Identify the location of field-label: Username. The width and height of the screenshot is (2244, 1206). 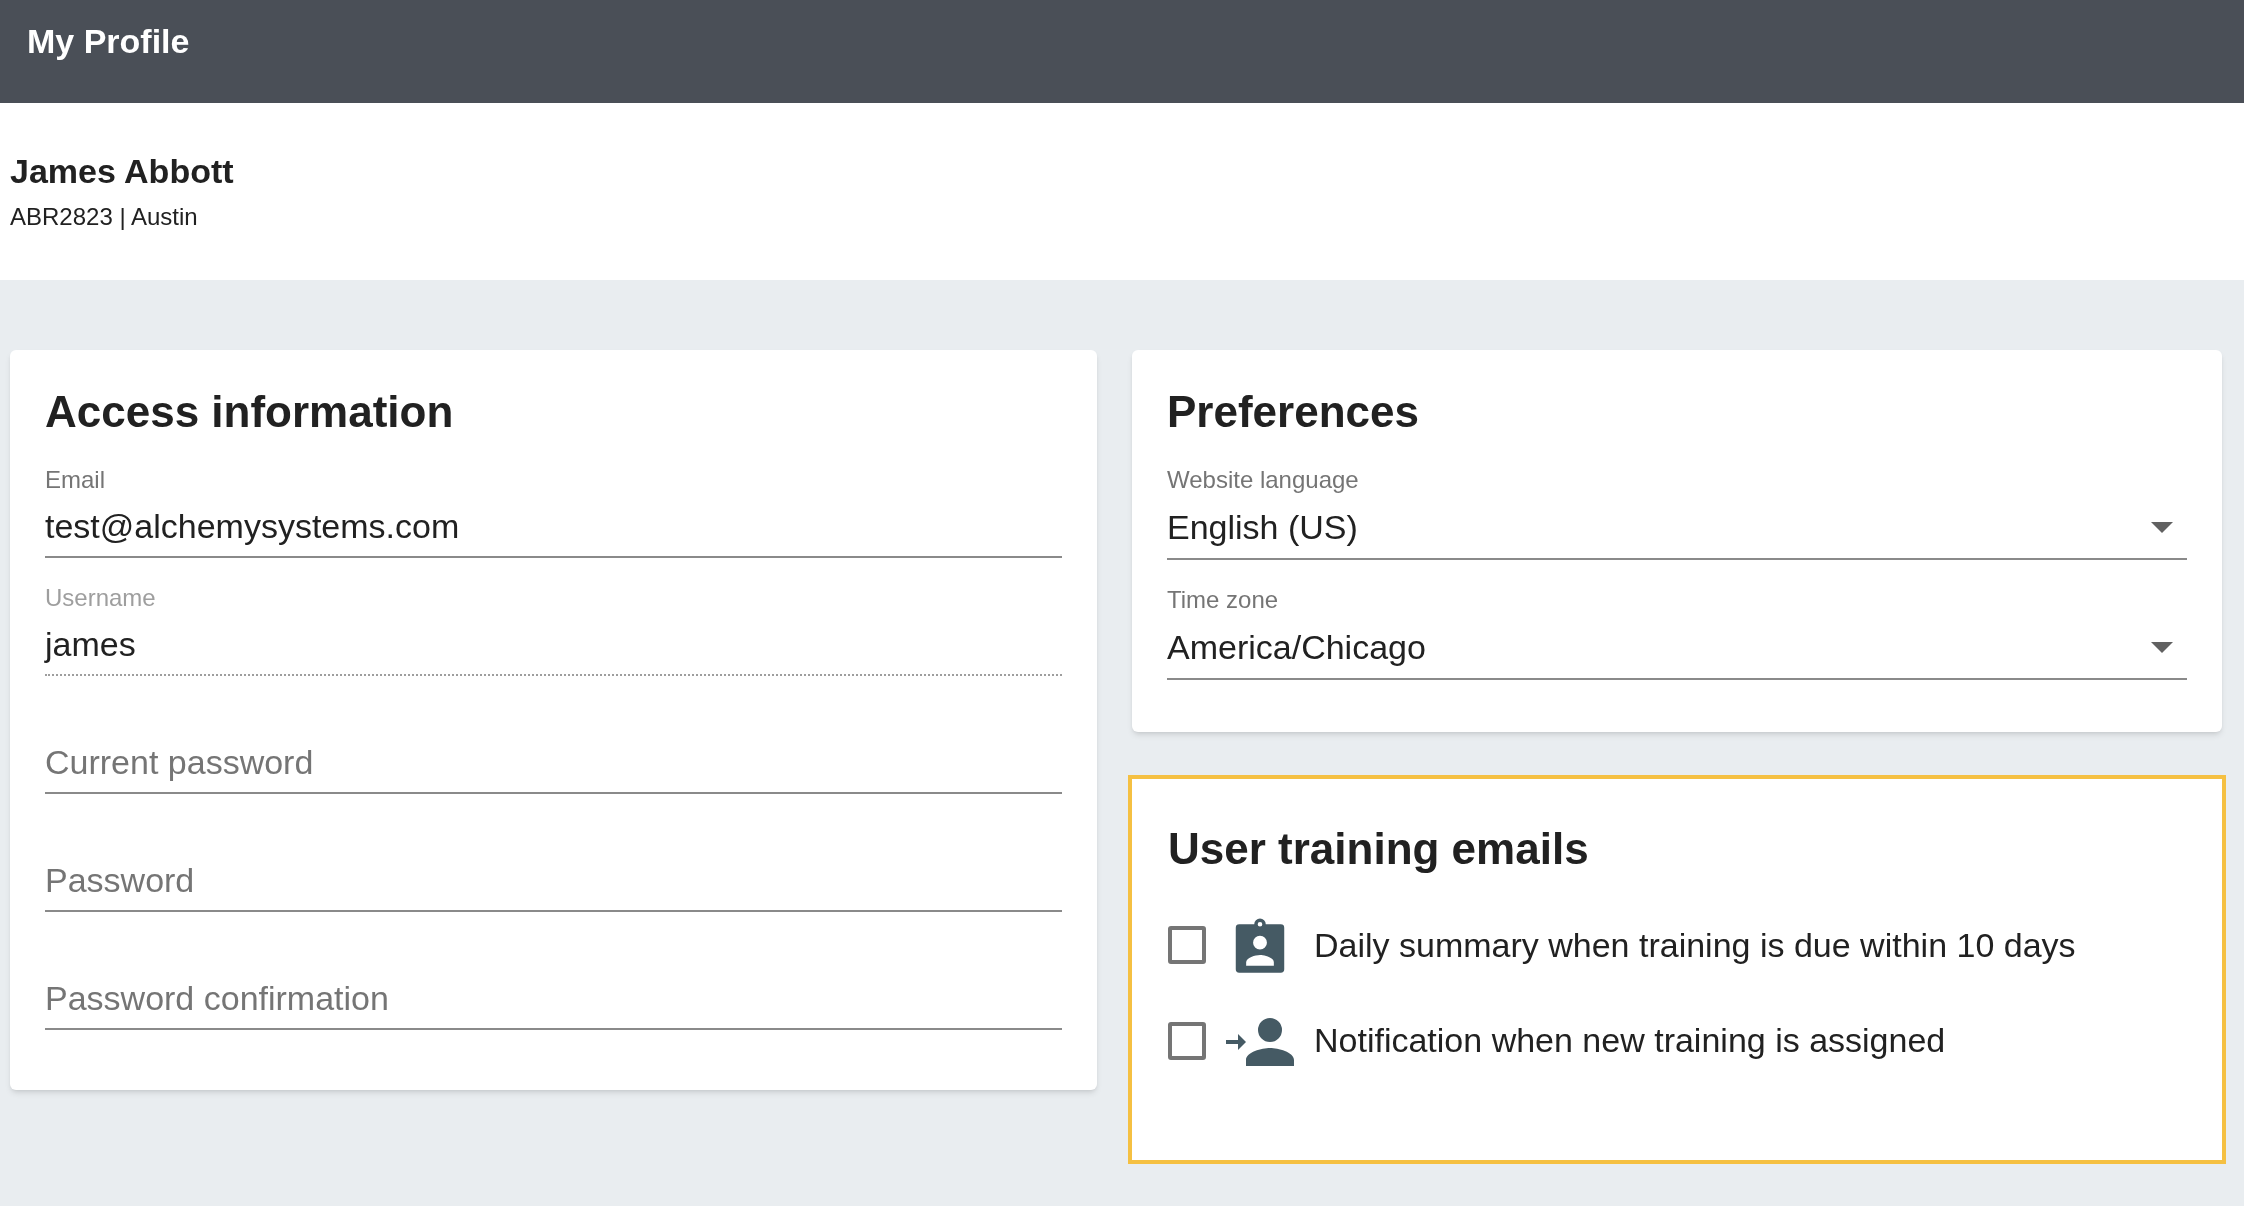
(101, 598).